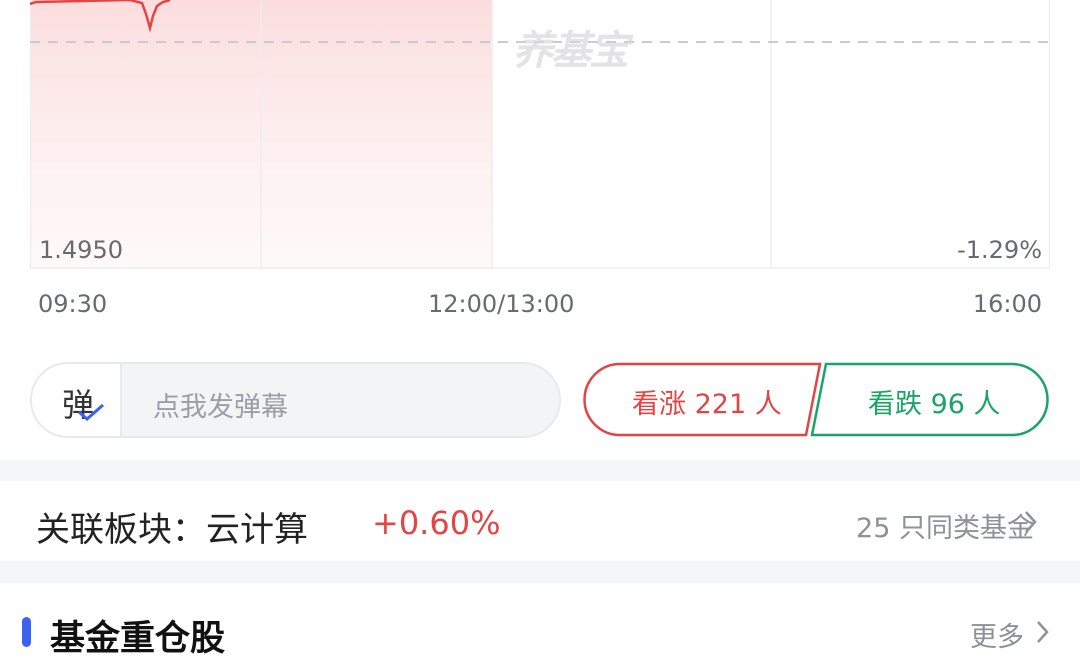 This screenshot has width=1080, height=669. What do you see at coordinates (501, 304) in the screenshot?
I see `time-label-mid: 12:00/13:00` at bounding box center [501, 304].